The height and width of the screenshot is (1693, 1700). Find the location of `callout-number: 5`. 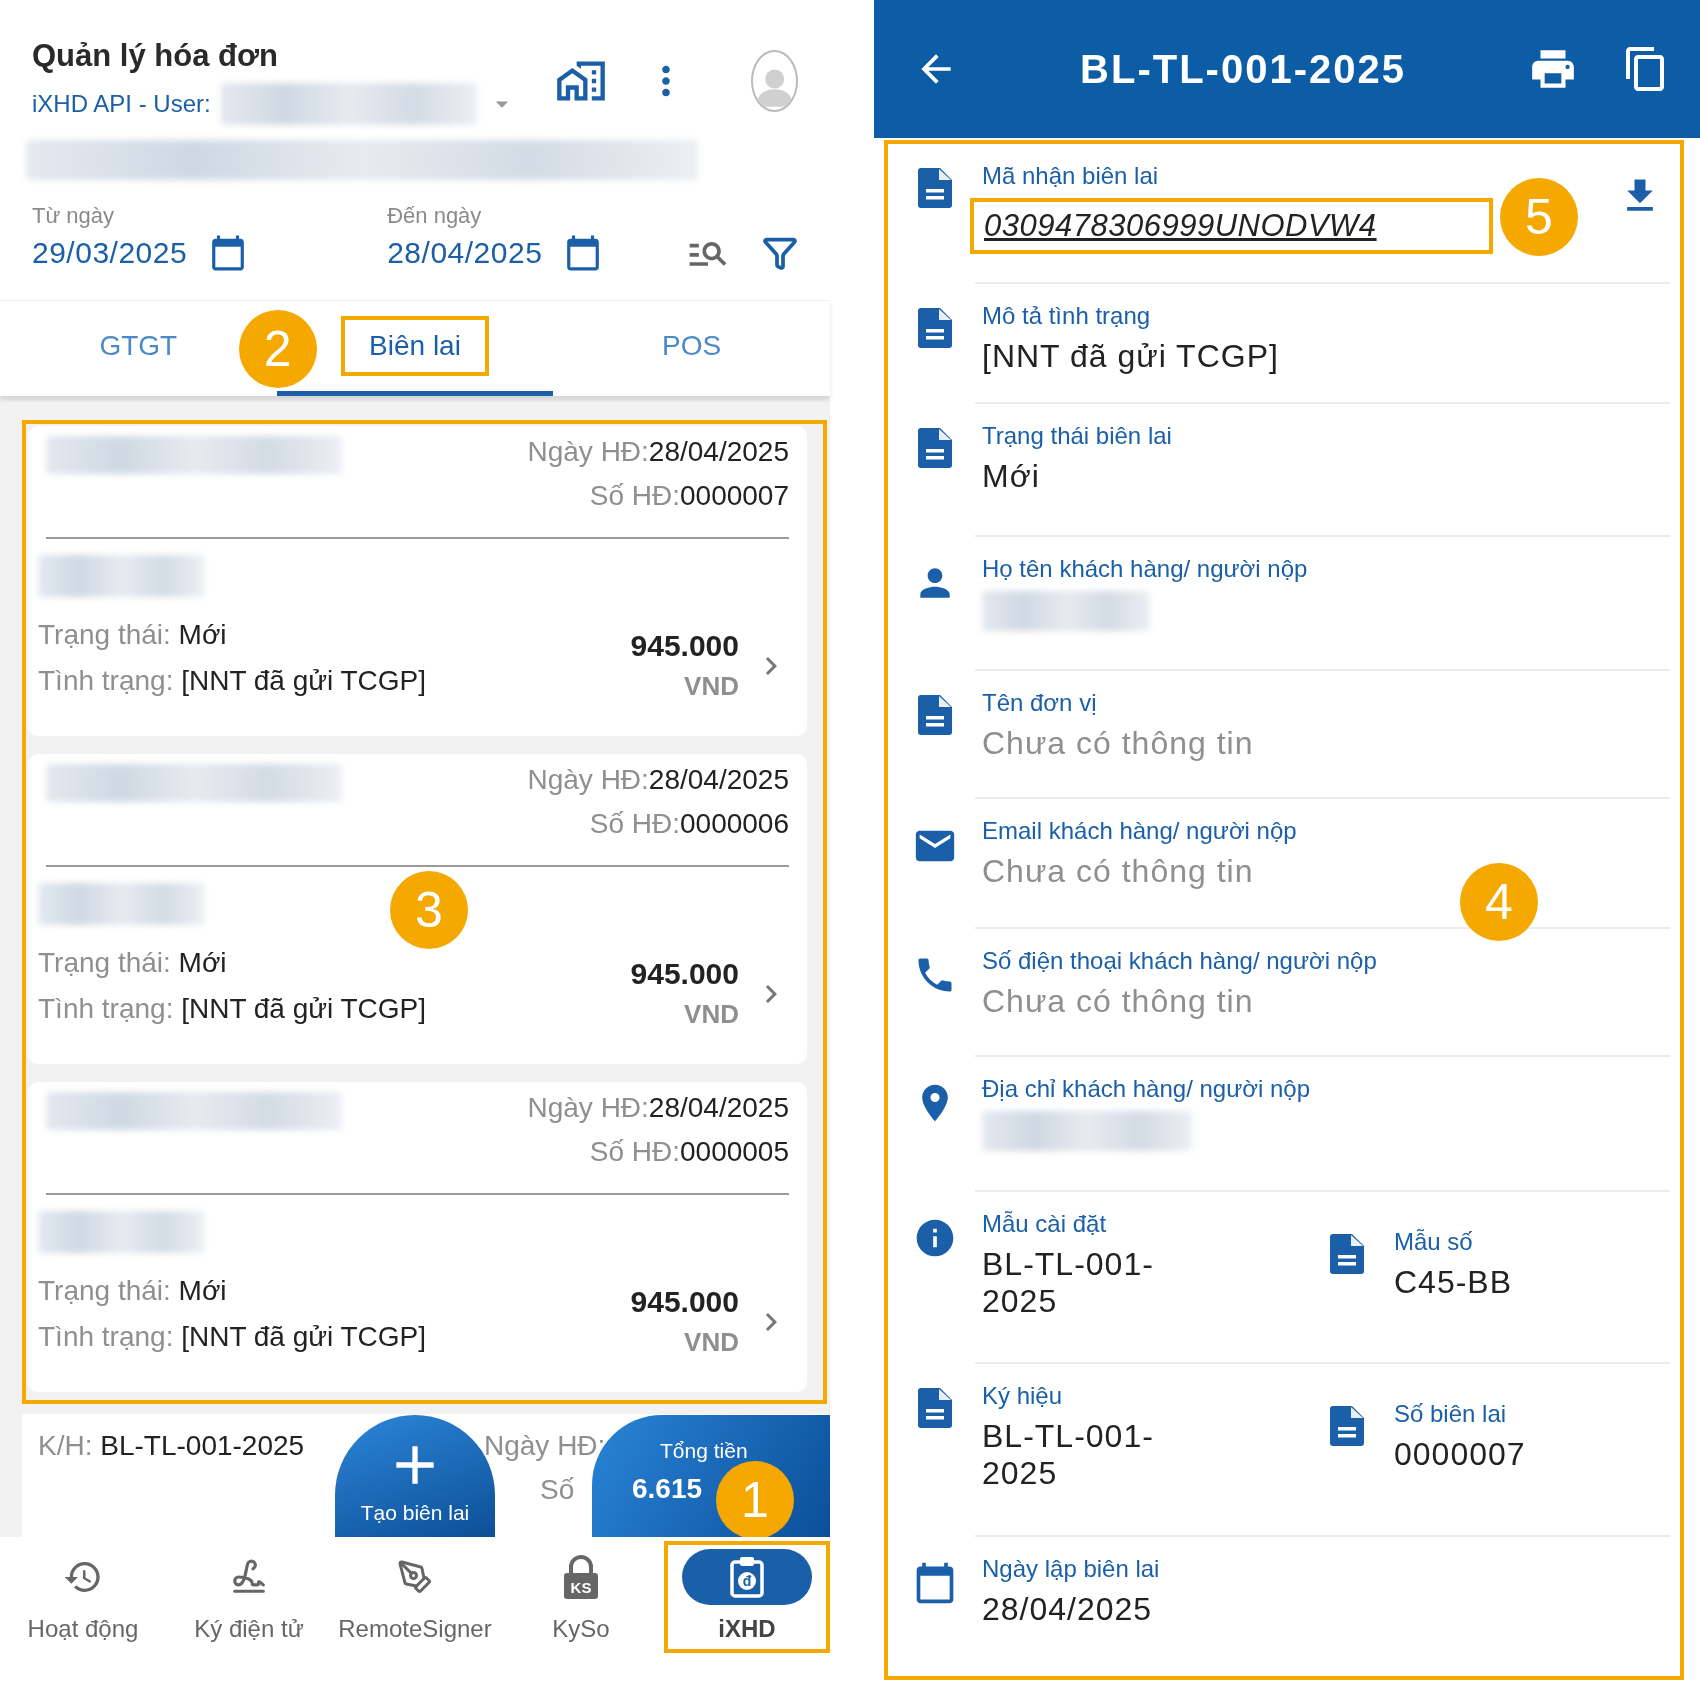

callout-number: 5 is located at coordinates (1539, 217).